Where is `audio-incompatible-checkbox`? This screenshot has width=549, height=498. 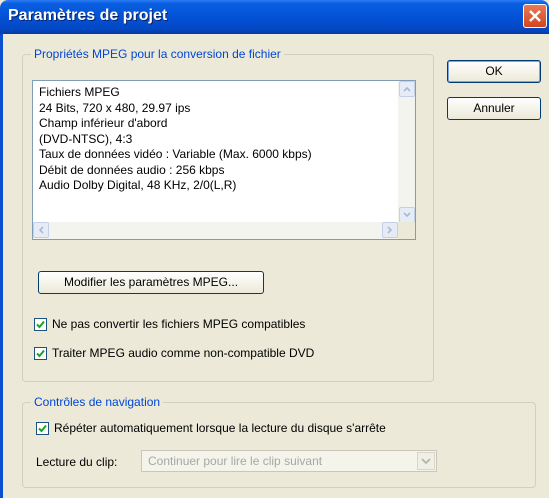
audio-incompatible-checkbox is located at coordinates (40, 353).